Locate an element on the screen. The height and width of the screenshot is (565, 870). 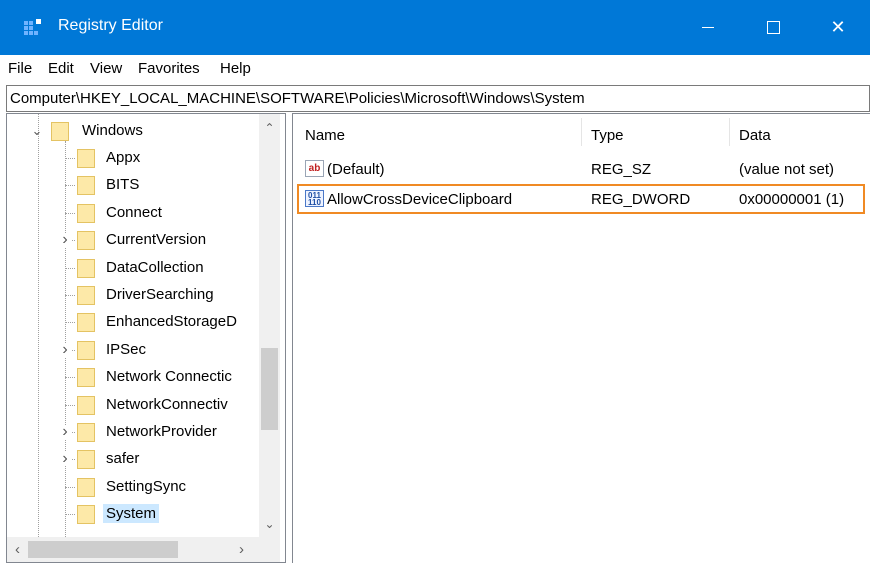
tree-item-enhancedstoraged: EnhancedStorageD is located at coordinates (137, 322).